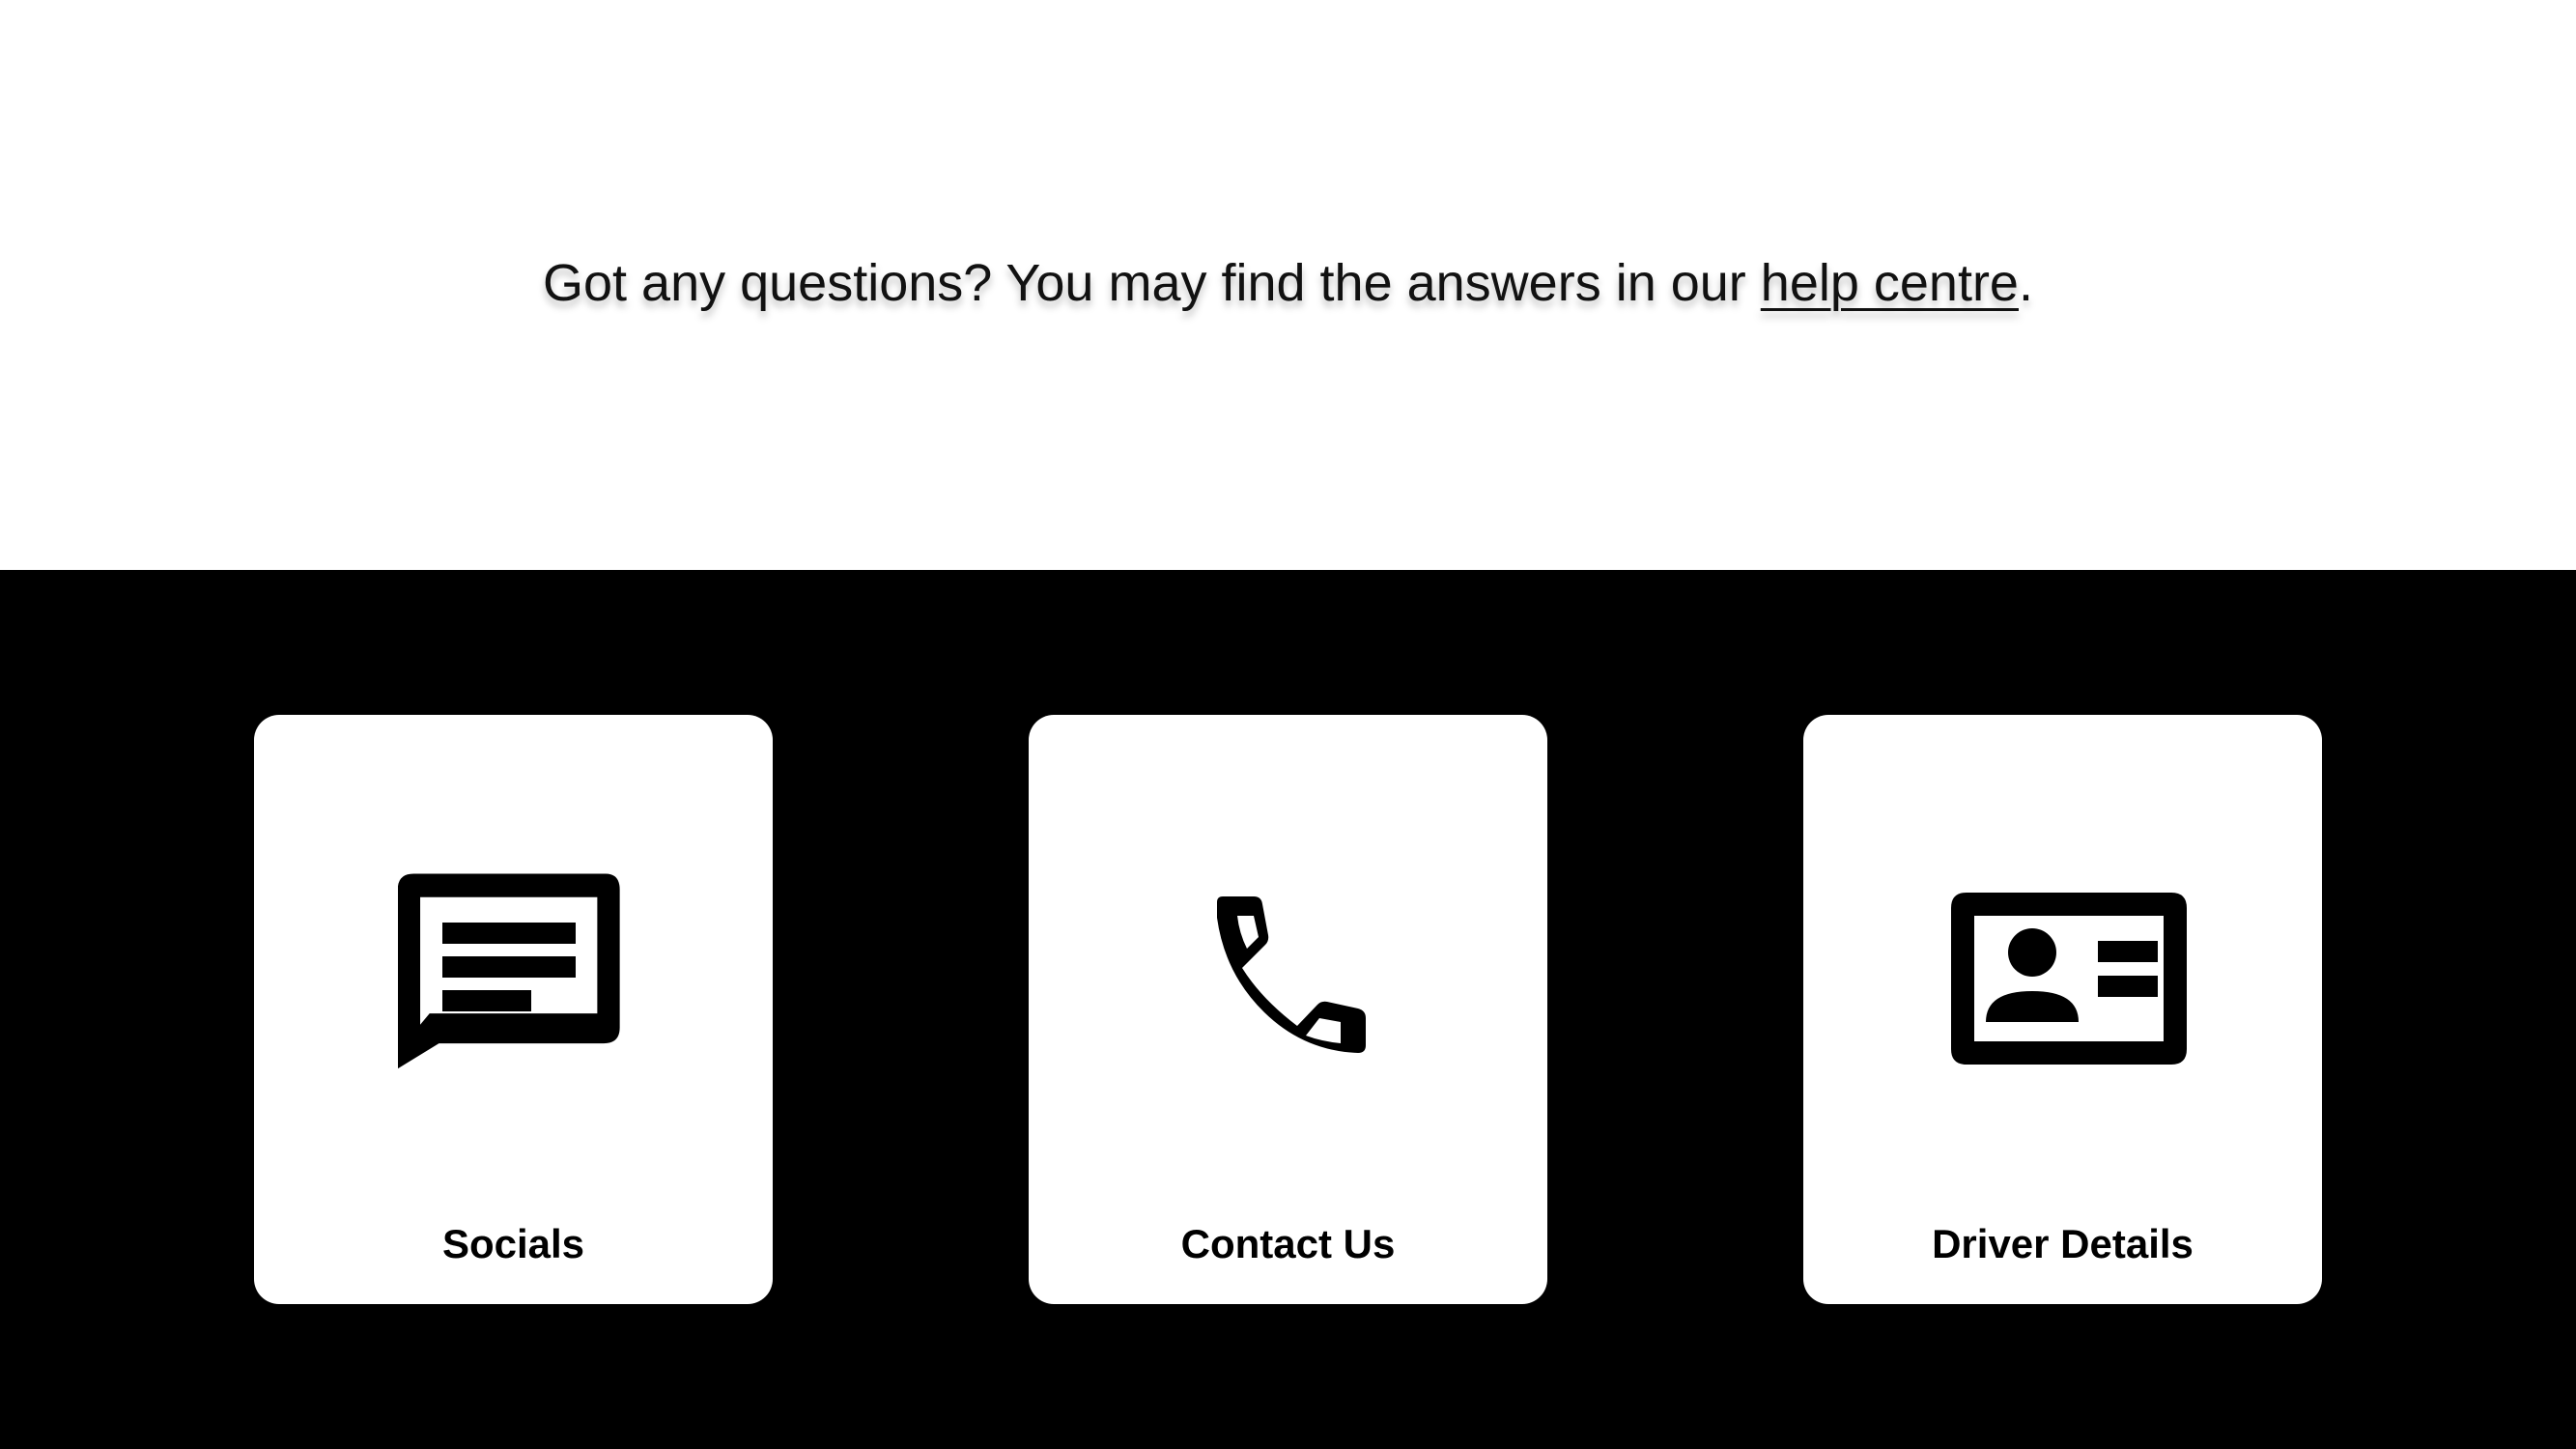  I want to click on help-centre-link: help centre, so click(1890, 283).